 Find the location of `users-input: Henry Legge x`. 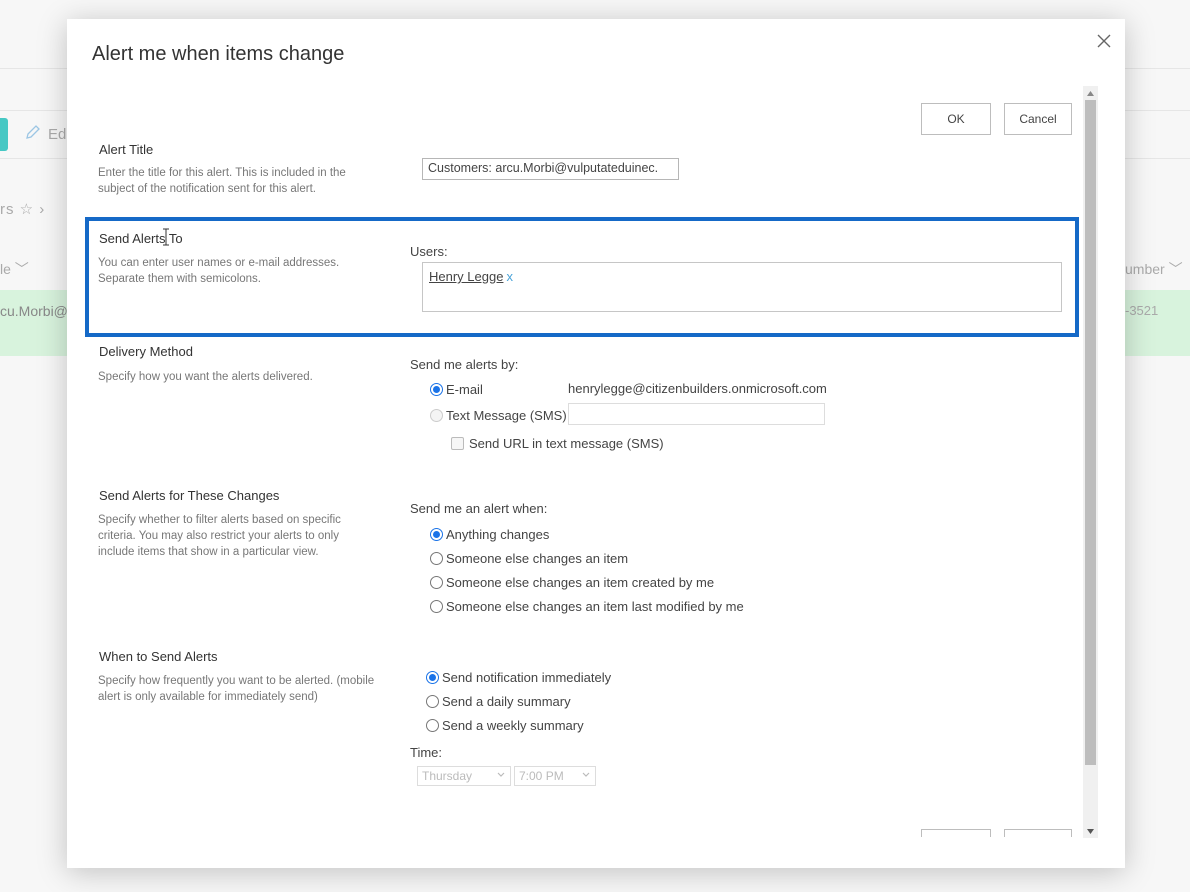

users-input: Henry Legge x is located at coordinates (742, 287).